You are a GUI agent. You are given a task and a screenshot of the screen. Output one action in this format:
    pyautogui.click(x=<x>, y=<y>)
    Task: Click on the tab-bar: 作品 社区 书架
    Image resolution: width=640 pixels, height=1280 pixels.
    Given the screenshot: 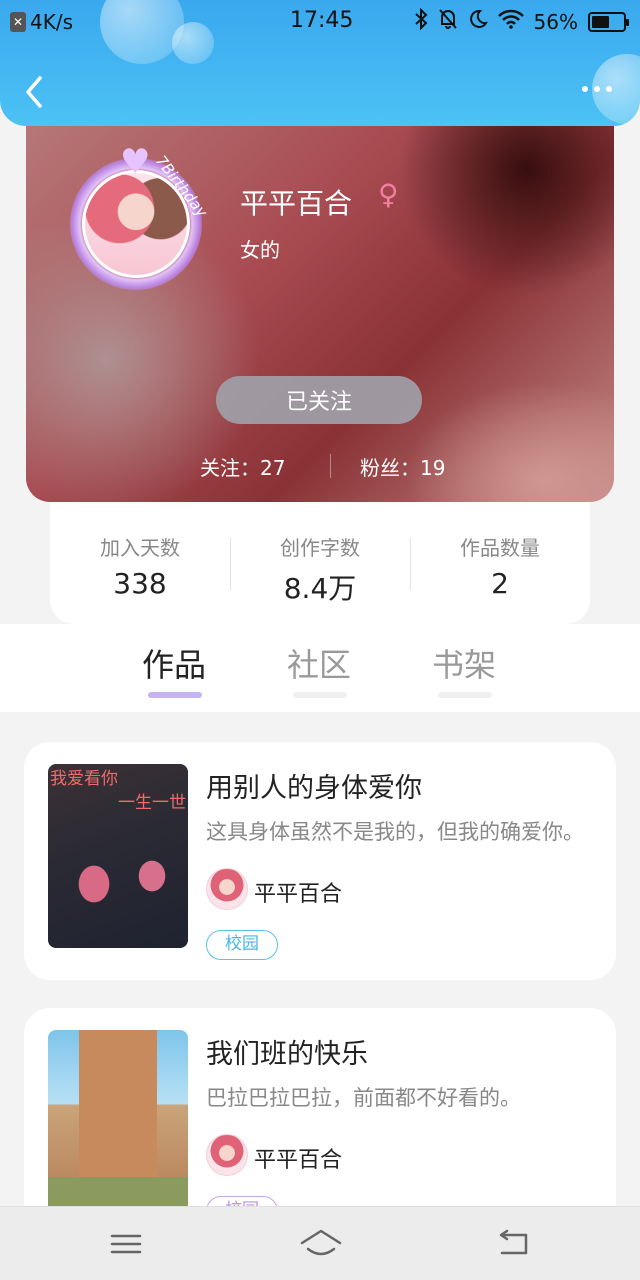 What is the action you would take?
    pyautogui.click(x=320, y=668)
    